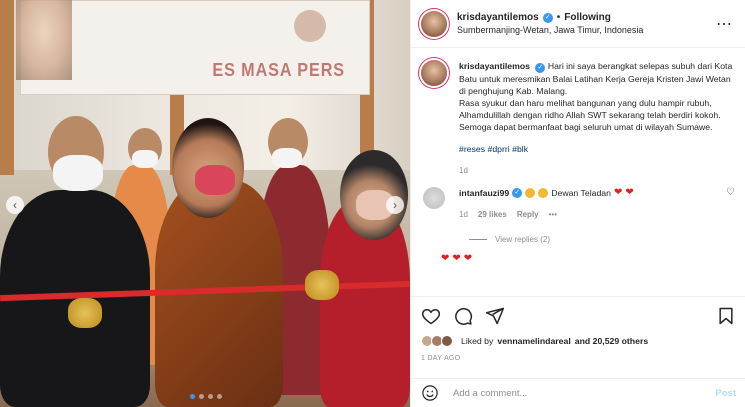  I want to click on save-bookmark-icon, so click(726, 316).